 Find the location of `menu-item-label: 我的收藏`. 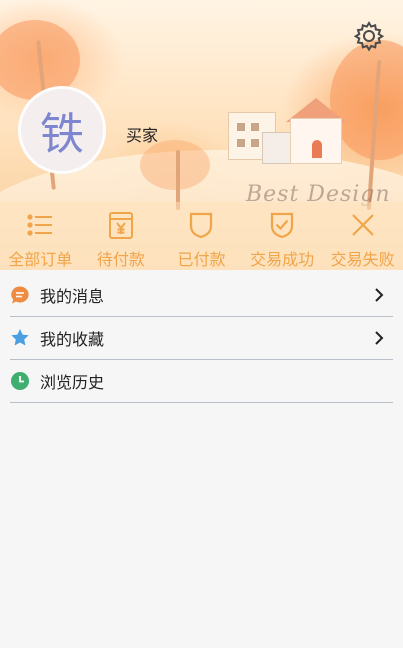

menu-item-label: 我的收藏 is located at coordinates (72, 339).